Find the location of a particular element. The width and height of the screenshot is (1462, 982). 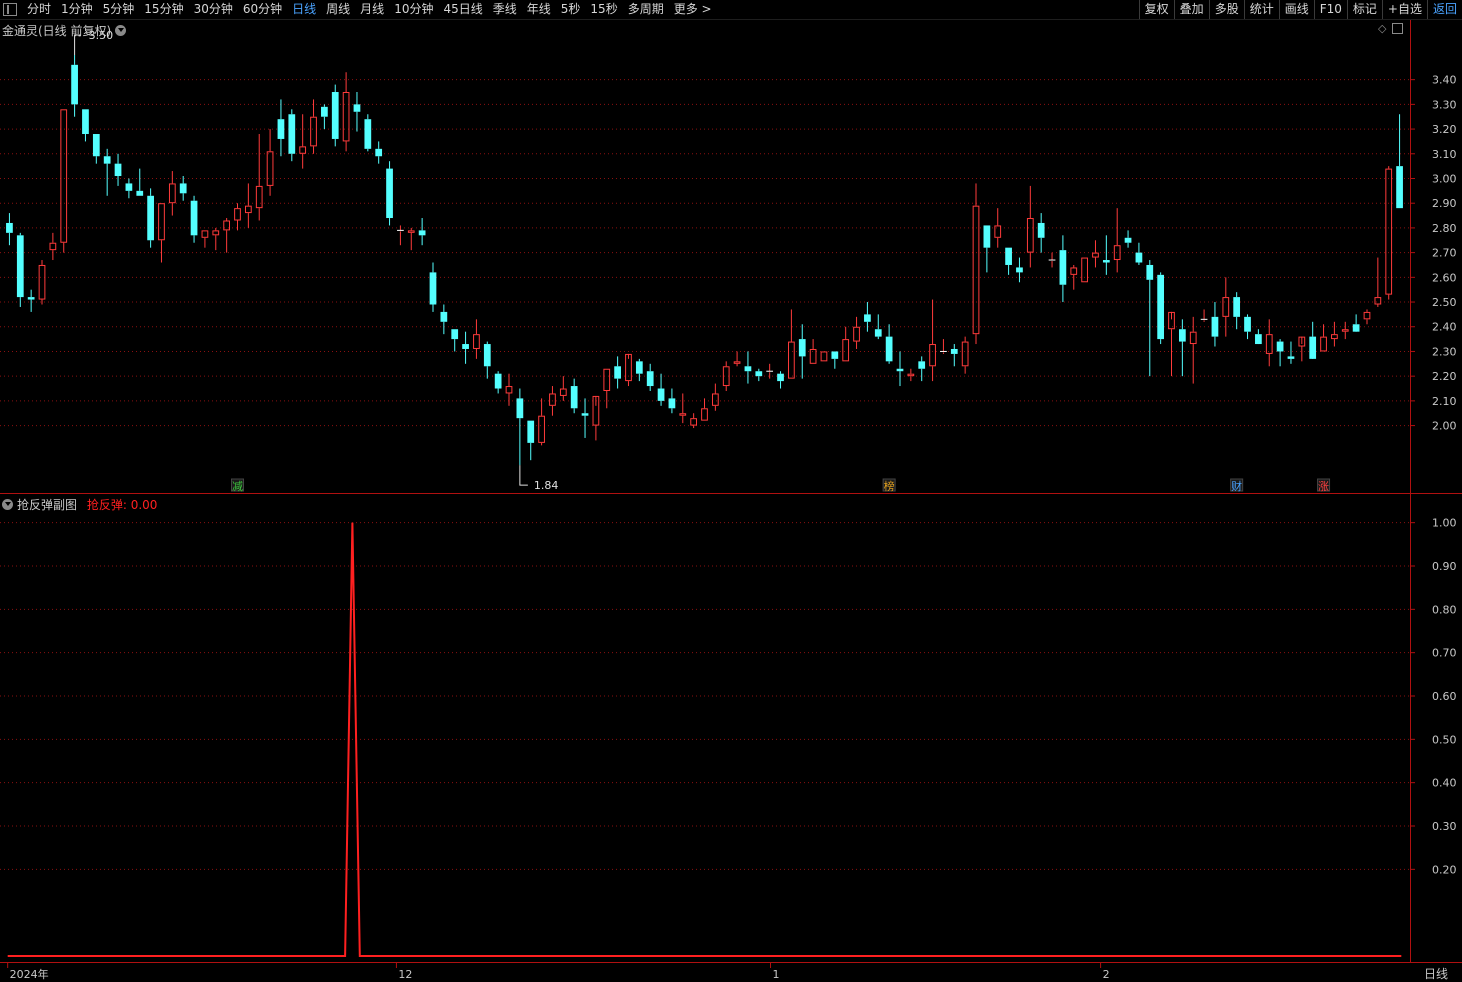

period-tab-9: 10分钟 is located at coordinates (413, 9).